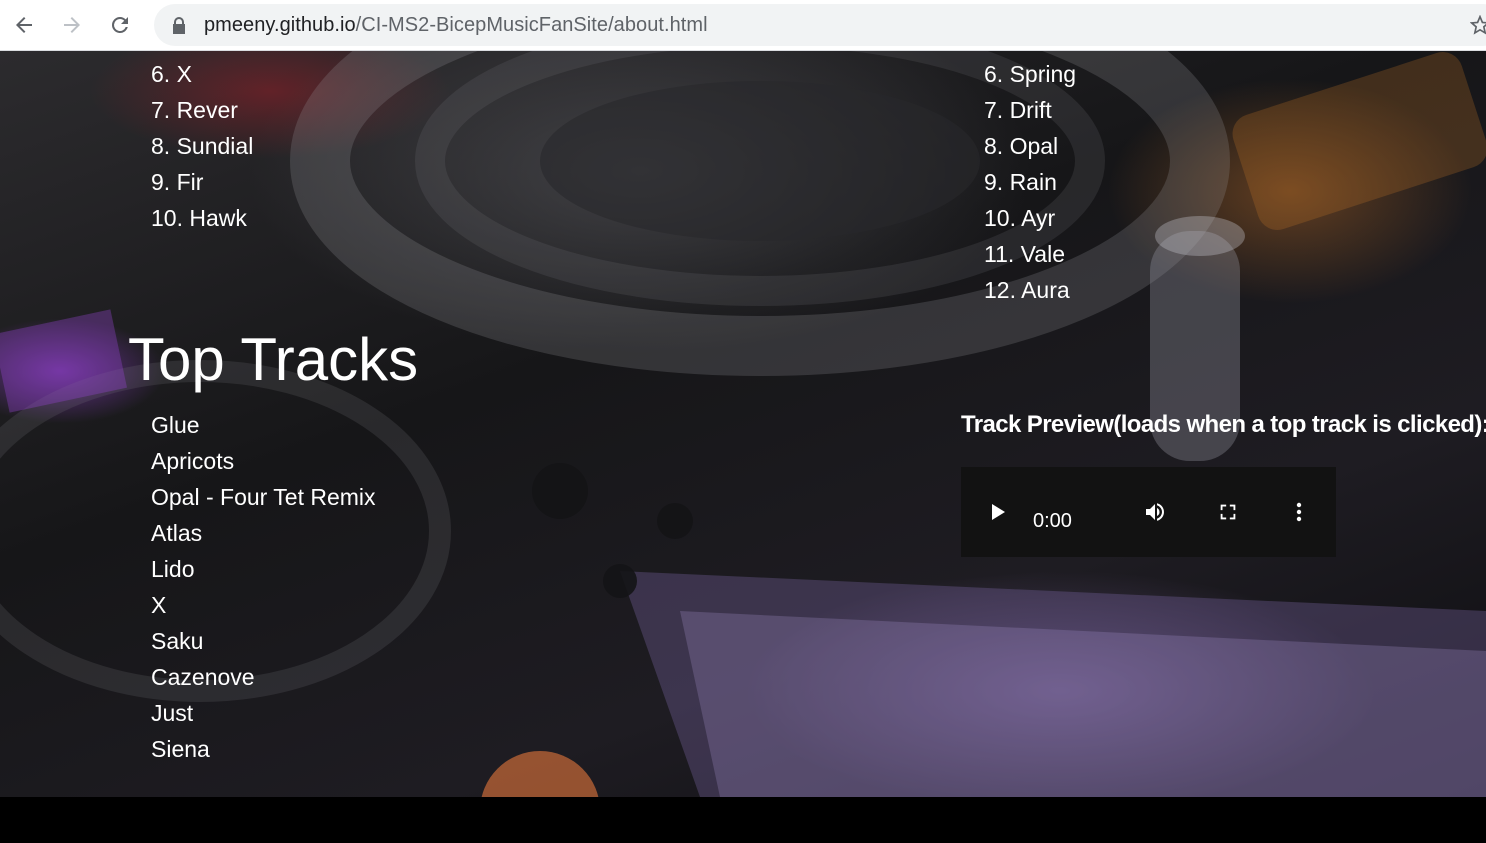  I want to click on album-two-track: 9. Rain, so click(1020, 182).